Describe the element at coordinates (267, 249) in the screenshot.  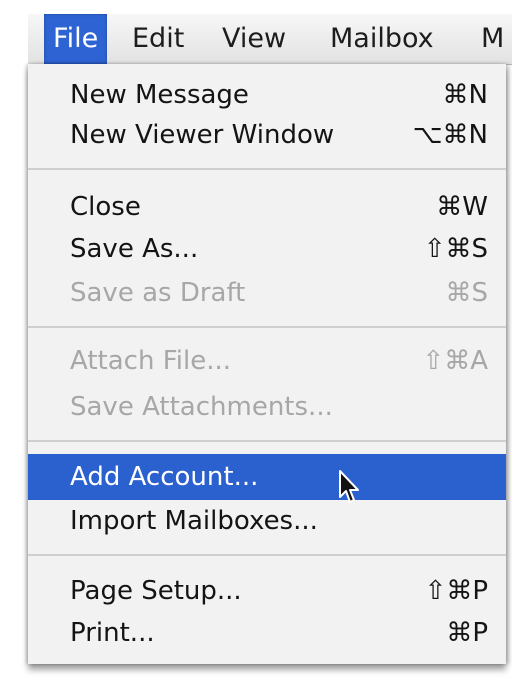
I see `menu-item-save-as: Save As... ⇧⌘S` at that location.